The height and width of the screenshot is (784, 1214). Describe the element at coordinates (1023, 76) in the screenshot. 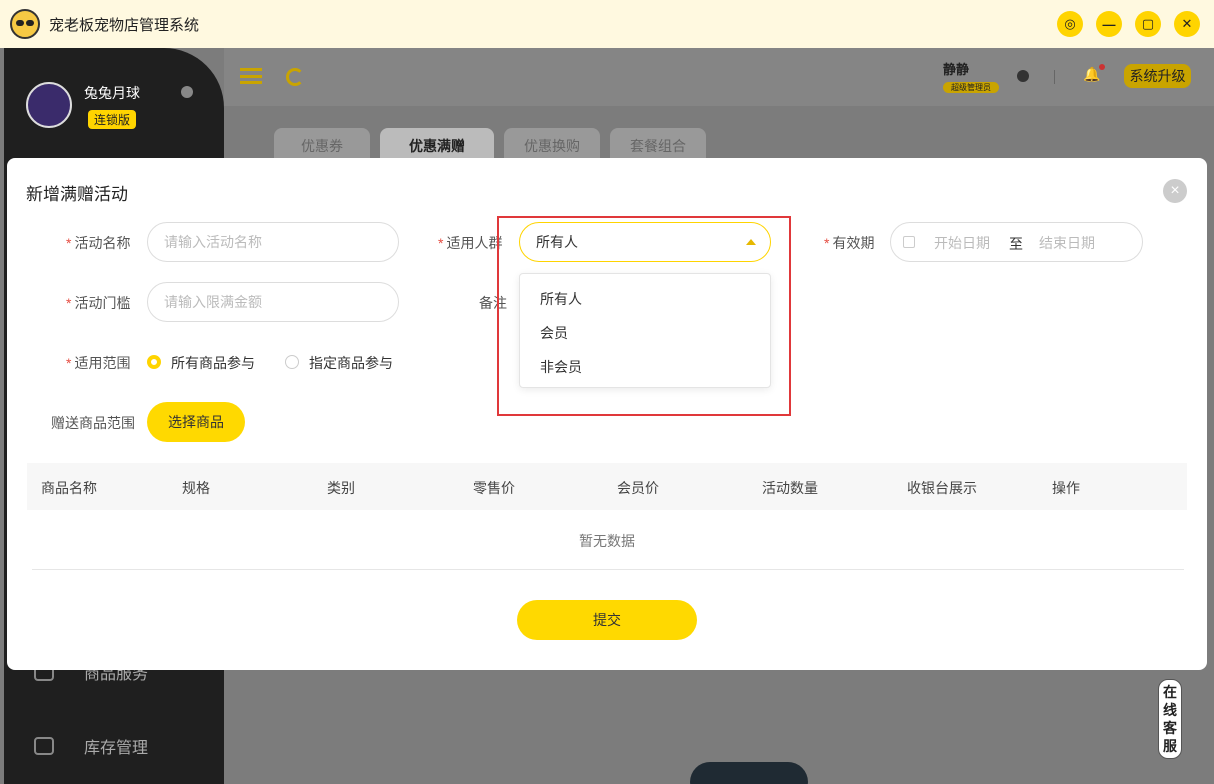

I see `user-chevron-down-icon` at that location.